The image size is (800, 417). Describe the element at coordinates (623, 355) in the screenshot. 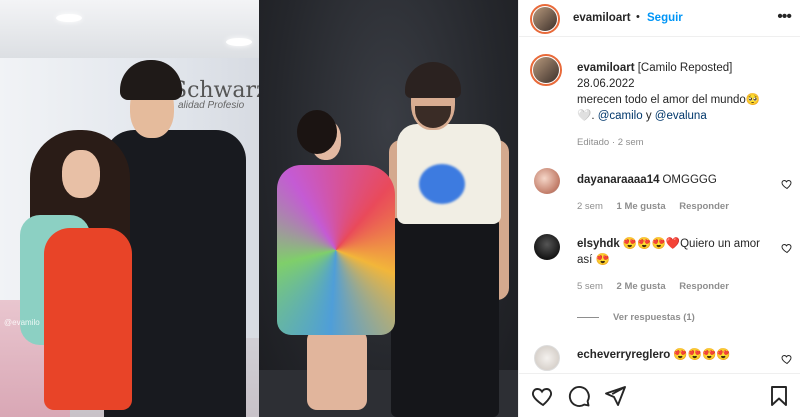

I see `commenter-username: echeverryreglero` at that location.